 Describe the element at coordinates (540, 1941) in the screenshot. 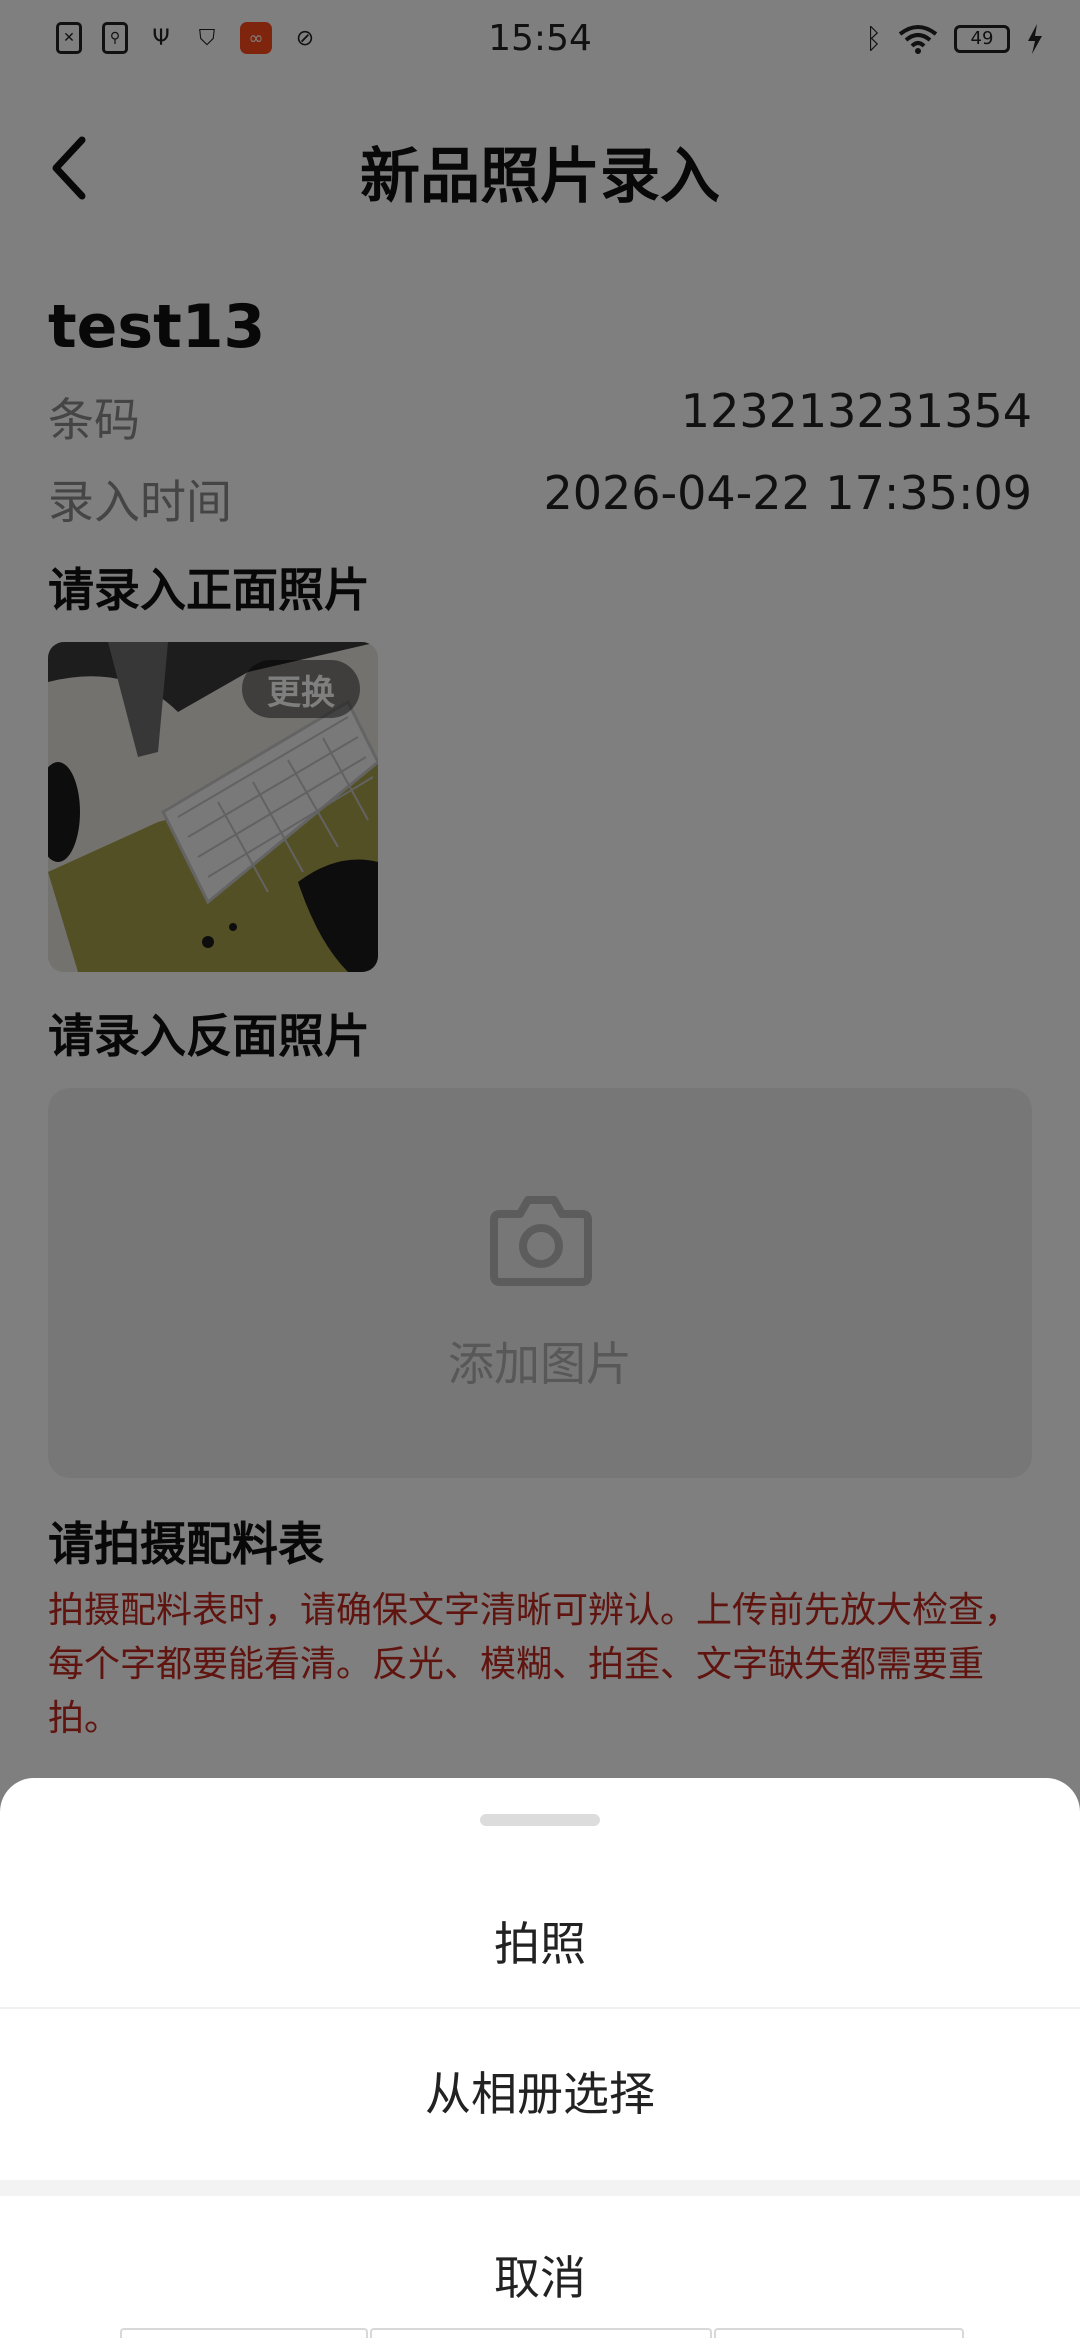

I see `take-photo-button: 拍照` at that location.